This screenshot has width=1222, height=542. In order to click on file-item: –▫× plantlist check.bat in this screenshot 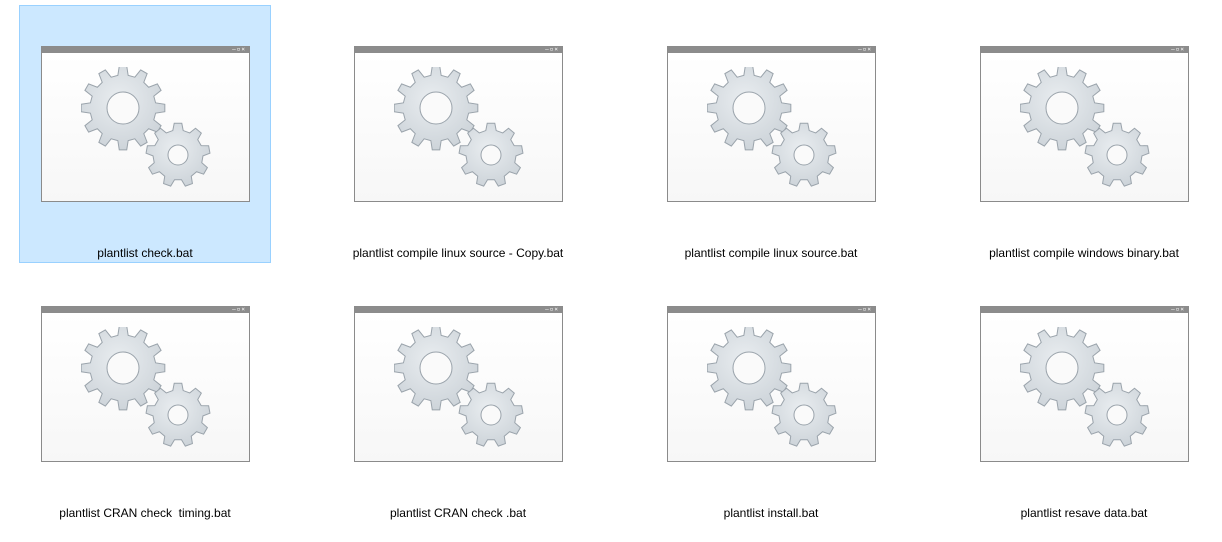, I will do `click(145, 134)`.